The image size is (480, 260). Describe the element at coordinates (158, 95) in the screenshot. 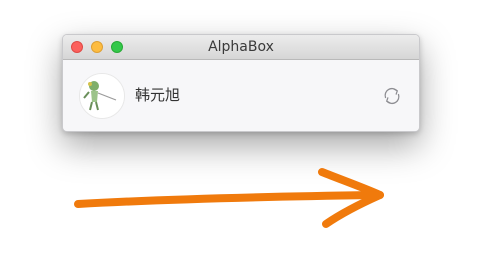

I see `account-name: 韩元旭` at that location.